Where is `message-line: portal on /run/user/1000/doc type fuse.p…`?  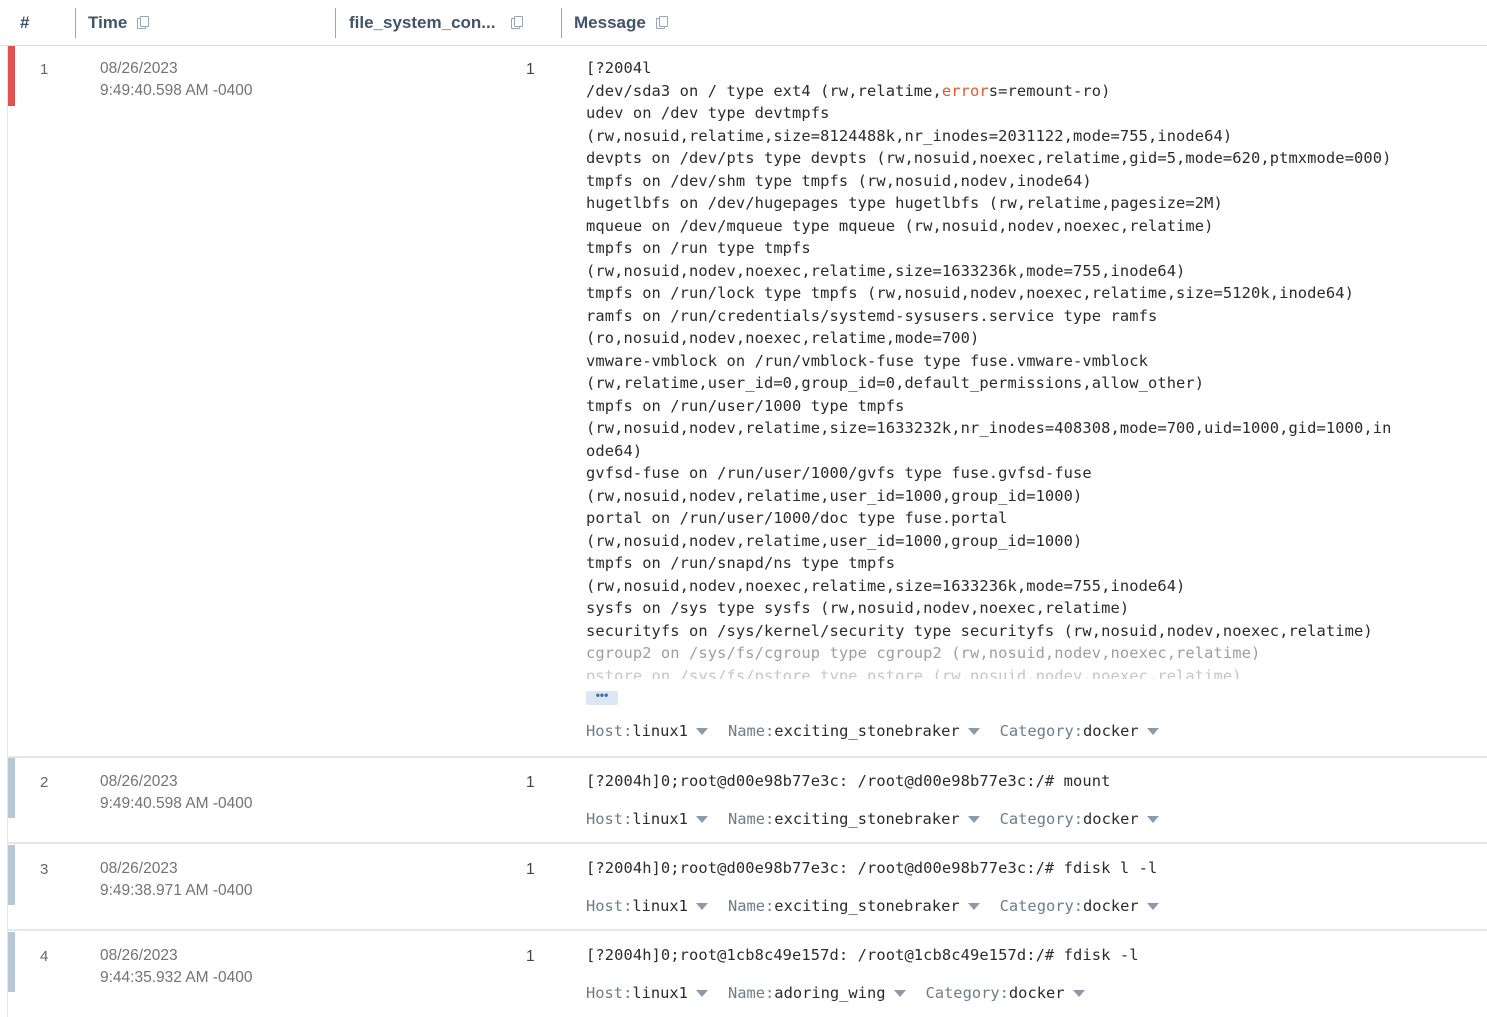 message-line: portal on /run/user/1000/doc type fuse.p… is located at coordinates (797, 518).